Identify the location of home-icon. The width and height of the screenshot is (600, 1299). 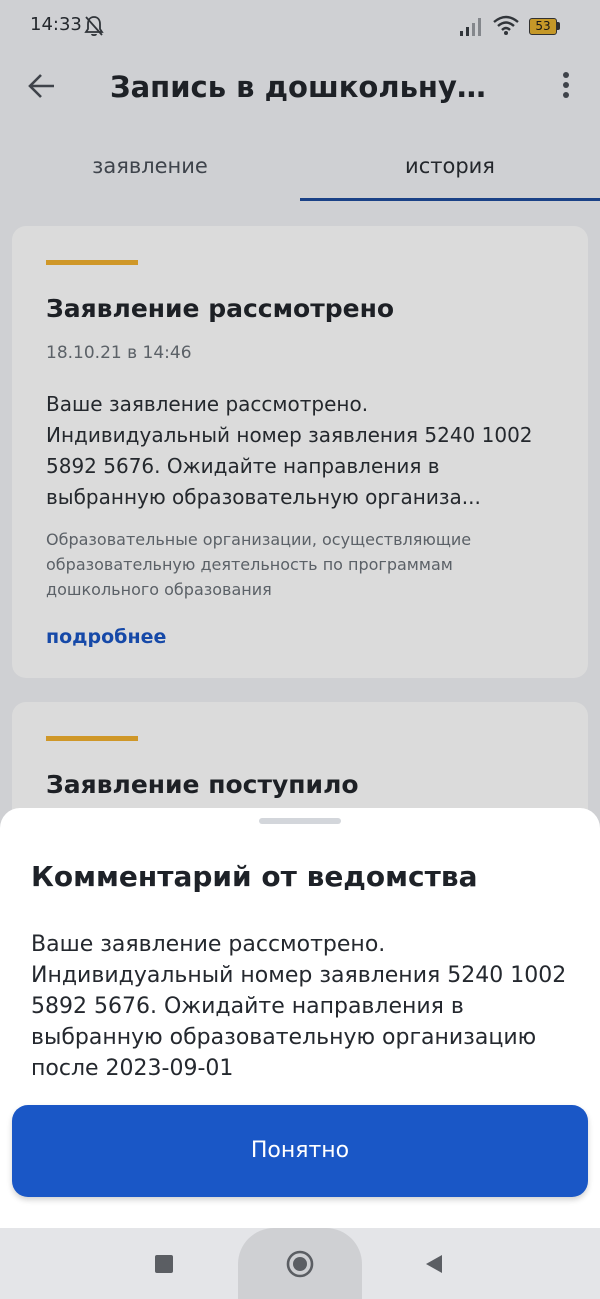
(300, 1264).